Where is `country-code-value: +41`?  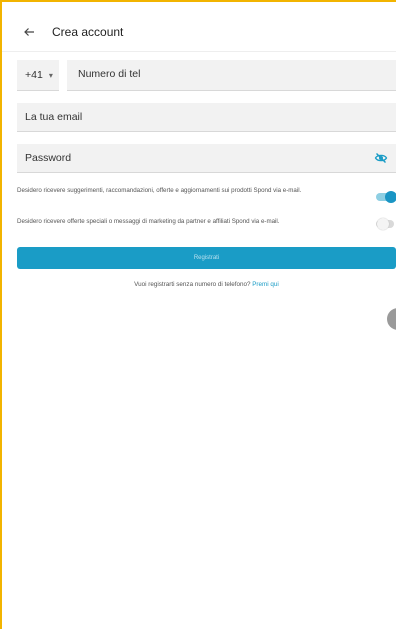 country-code-value: +41 is located at coordinates (34, 75).